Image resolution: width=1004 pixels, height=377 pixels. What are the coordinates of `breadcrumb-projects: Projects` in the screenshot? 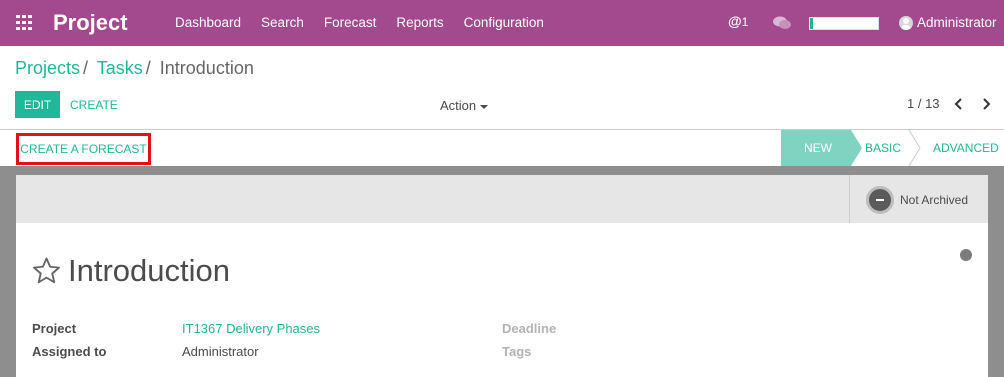 It's located at (47, 68).